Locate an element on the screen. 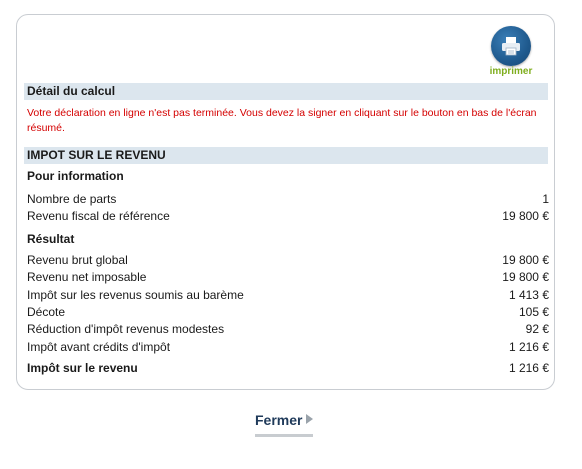 Image resolution: width=582 pixels, height=469 pixels. printer-icon is located at coordinates (511, 46).